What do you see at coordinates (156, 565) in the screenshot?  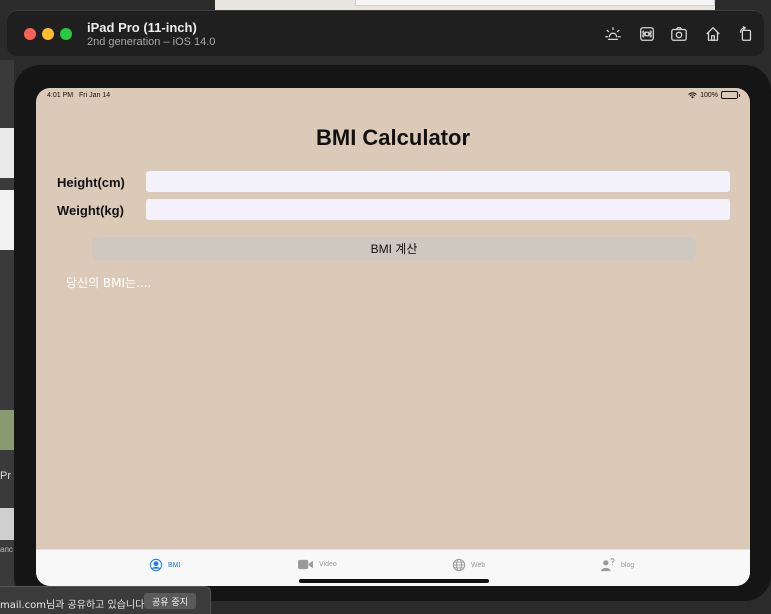 I see `person-circle-icon` at bounding box center [156, 565].